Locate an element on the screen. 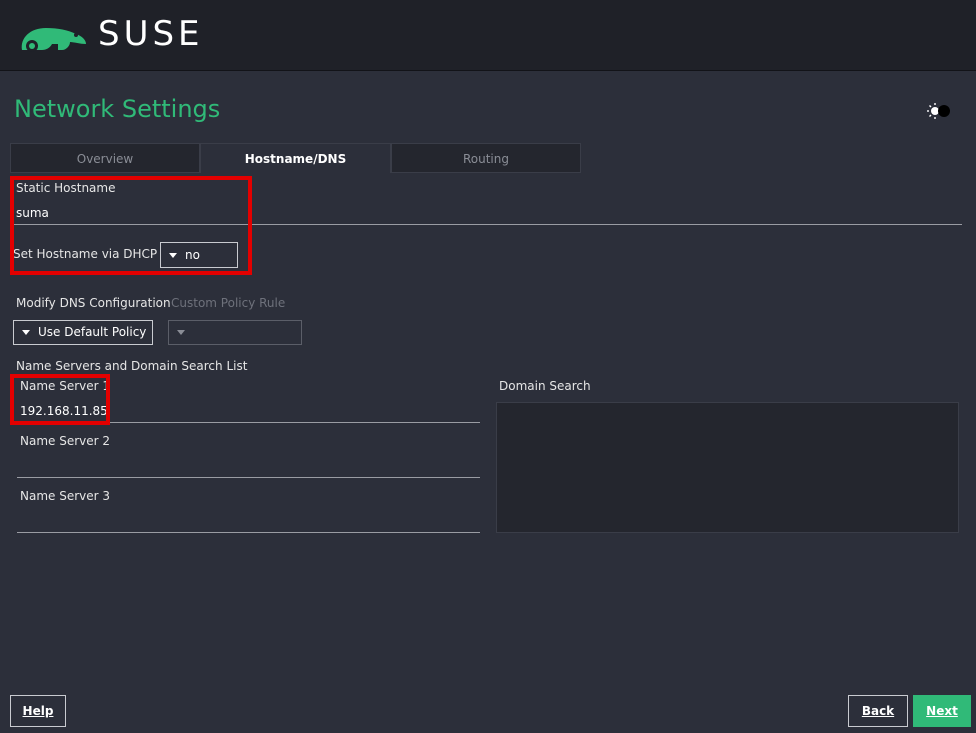 The image size is (976, 733). name-server-2-label: Name Server 2 is located at coordinates (65, 441).